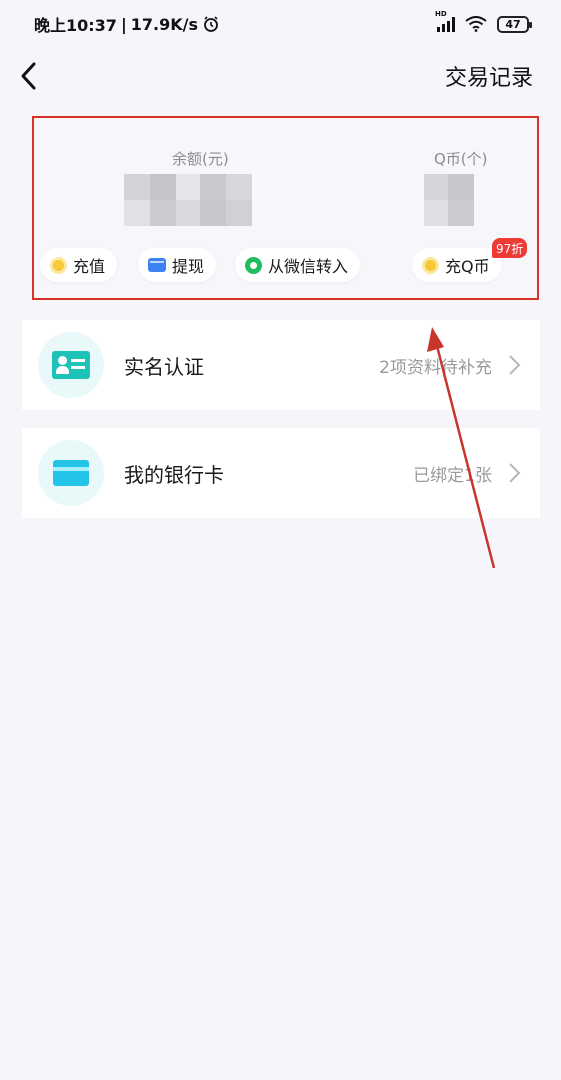 The height and width of the screenshot is (1080, 561). What do you see at coordinates (164, 366) in the screenshot?
I see `real-name-title: 实名认证` at bounding box center [164, 366].